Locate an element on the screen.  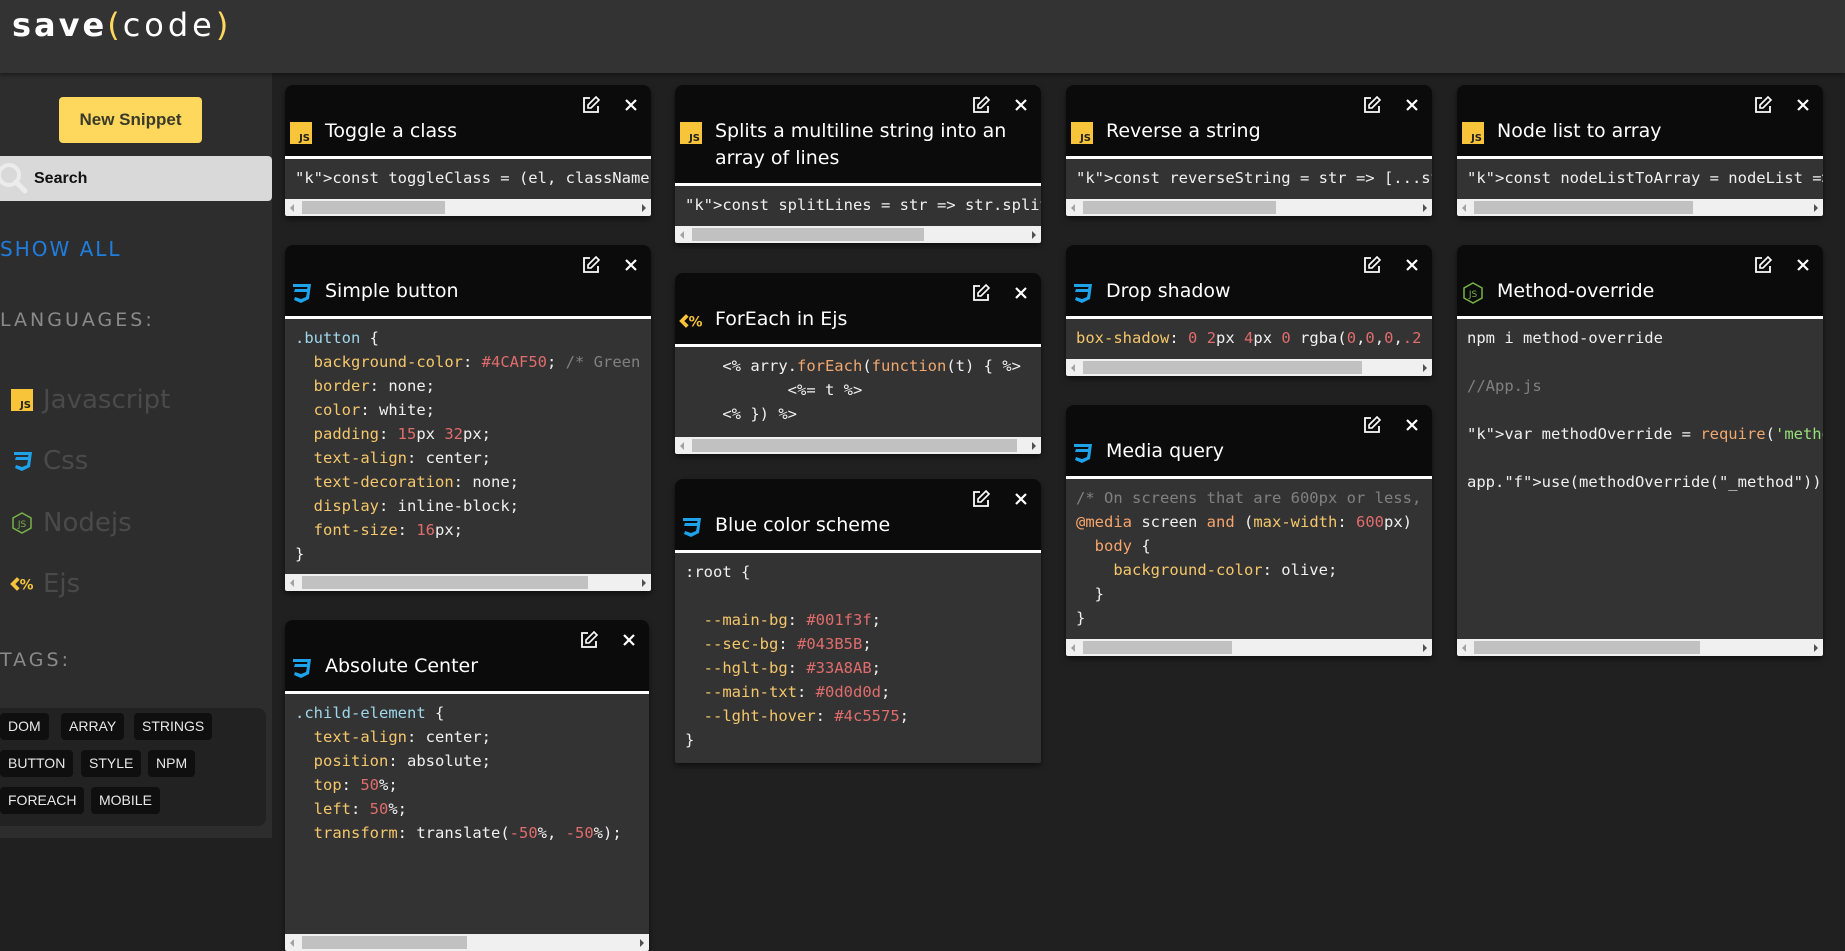
tag-mobile: MOBILE is located at coordinates (125, 800).